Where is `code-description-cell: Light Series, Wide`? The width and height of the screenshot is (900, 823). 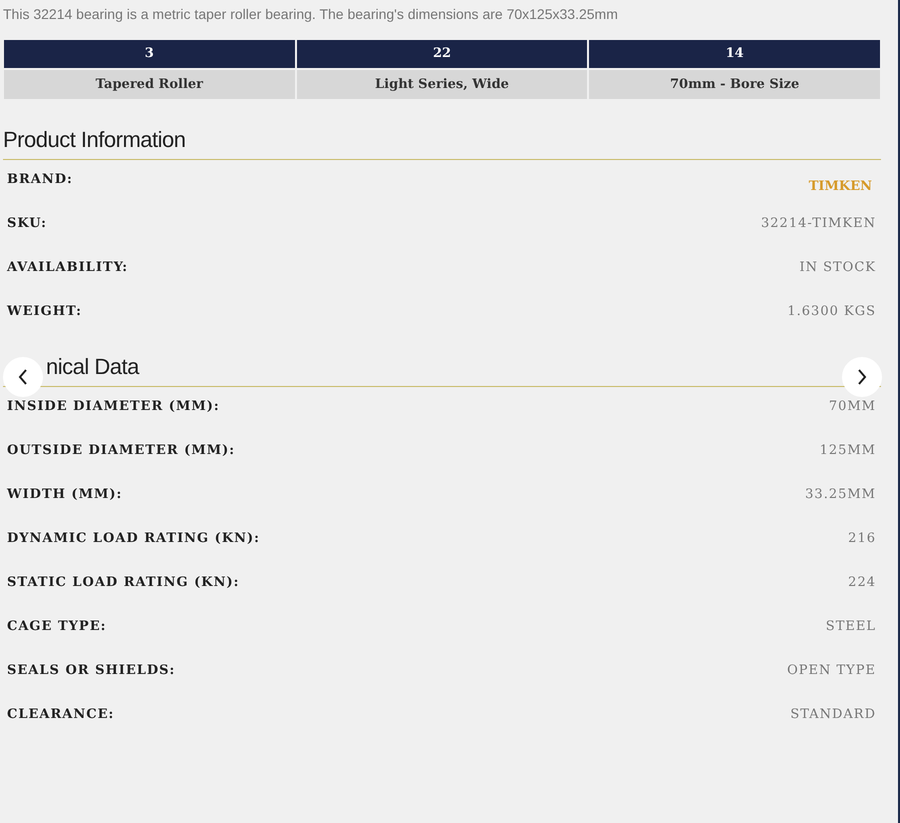 code-description-cell: Light Series, Wide is located at coordinates (442, 84).